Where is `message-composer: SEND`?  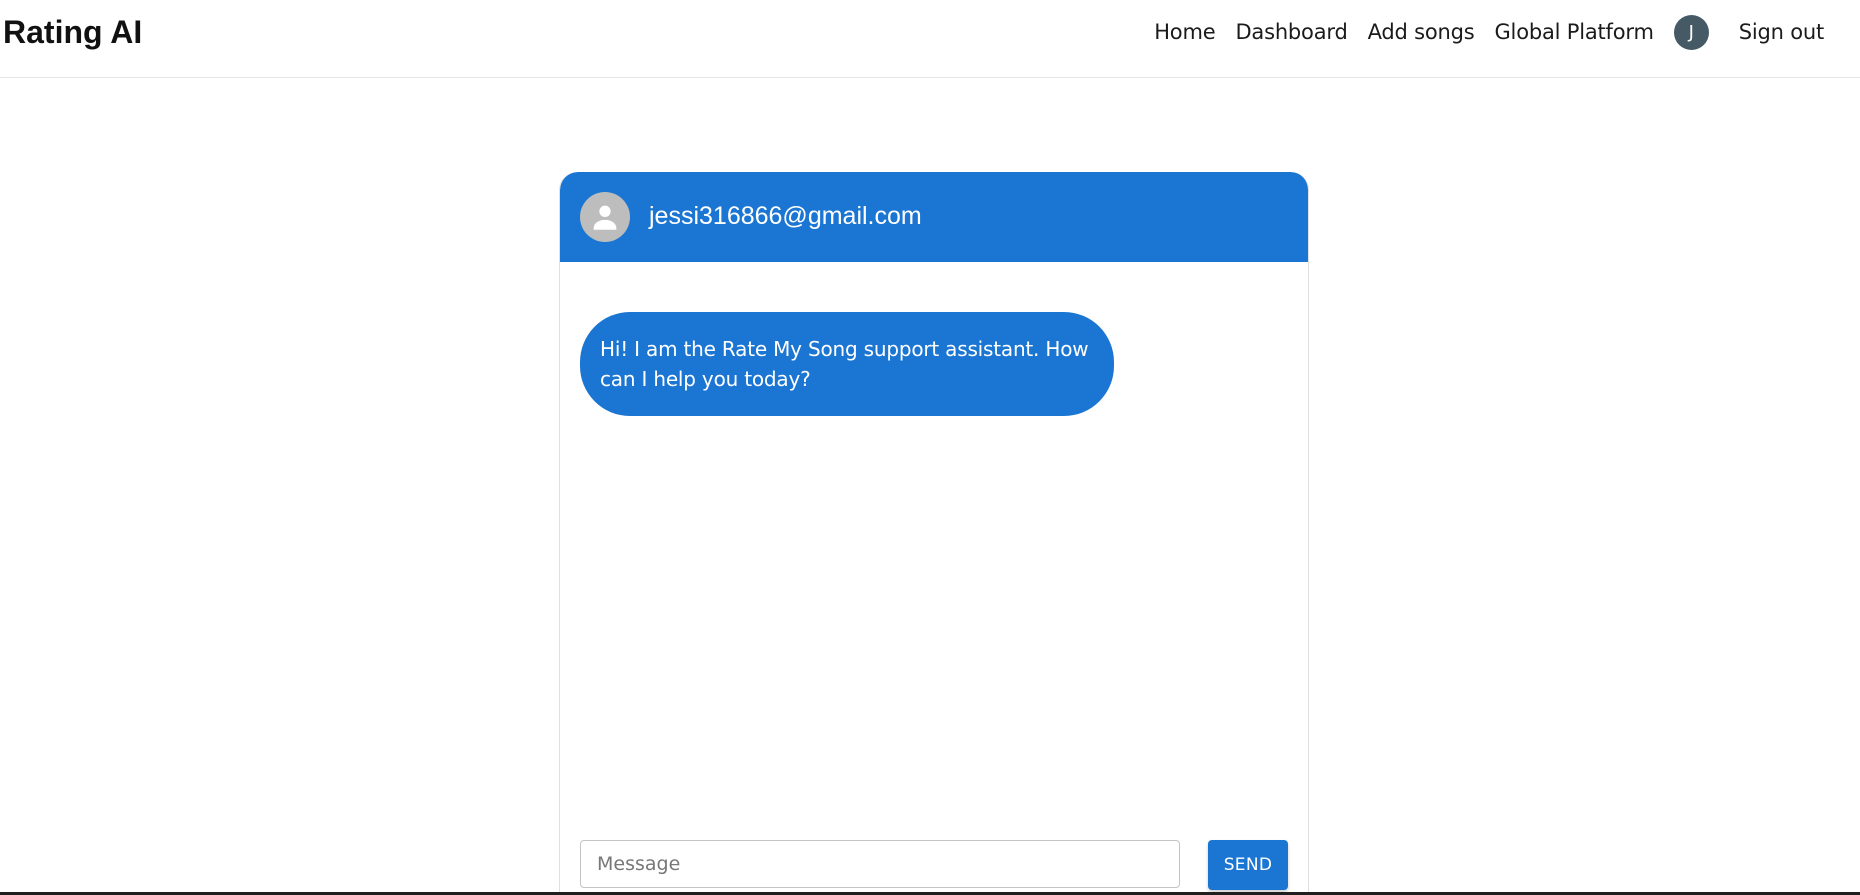 message-composer: SEND is located at coordinates (934, 866).